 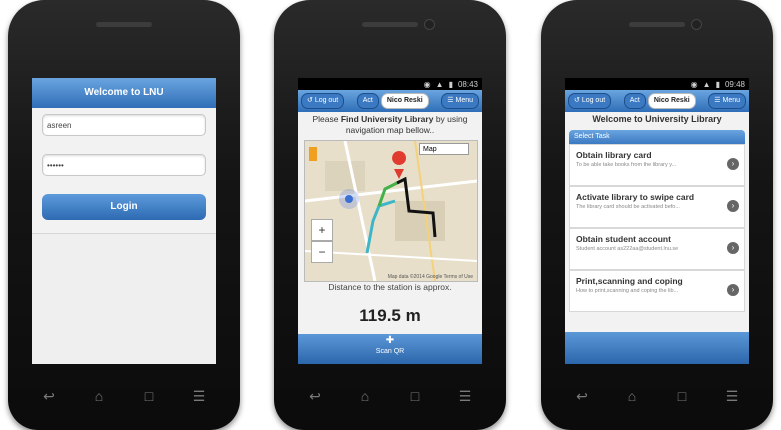 What do you see at coordinates (614, 155) in the screenshot?
I see `task-title: Obtain library card` at bounding box center [614, 155].